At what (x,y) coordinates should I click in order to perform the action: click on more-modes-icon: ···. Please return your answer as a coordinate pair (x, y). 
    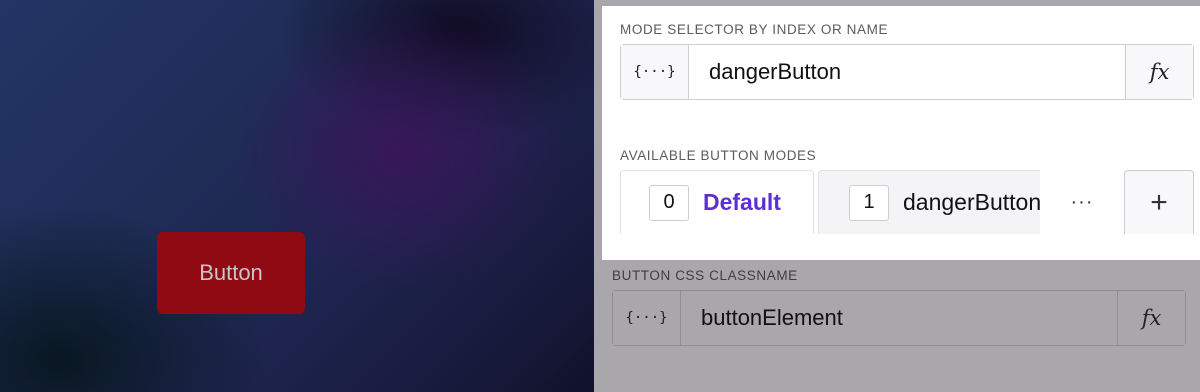
    Looking at the image, I should click on (1082, 202).